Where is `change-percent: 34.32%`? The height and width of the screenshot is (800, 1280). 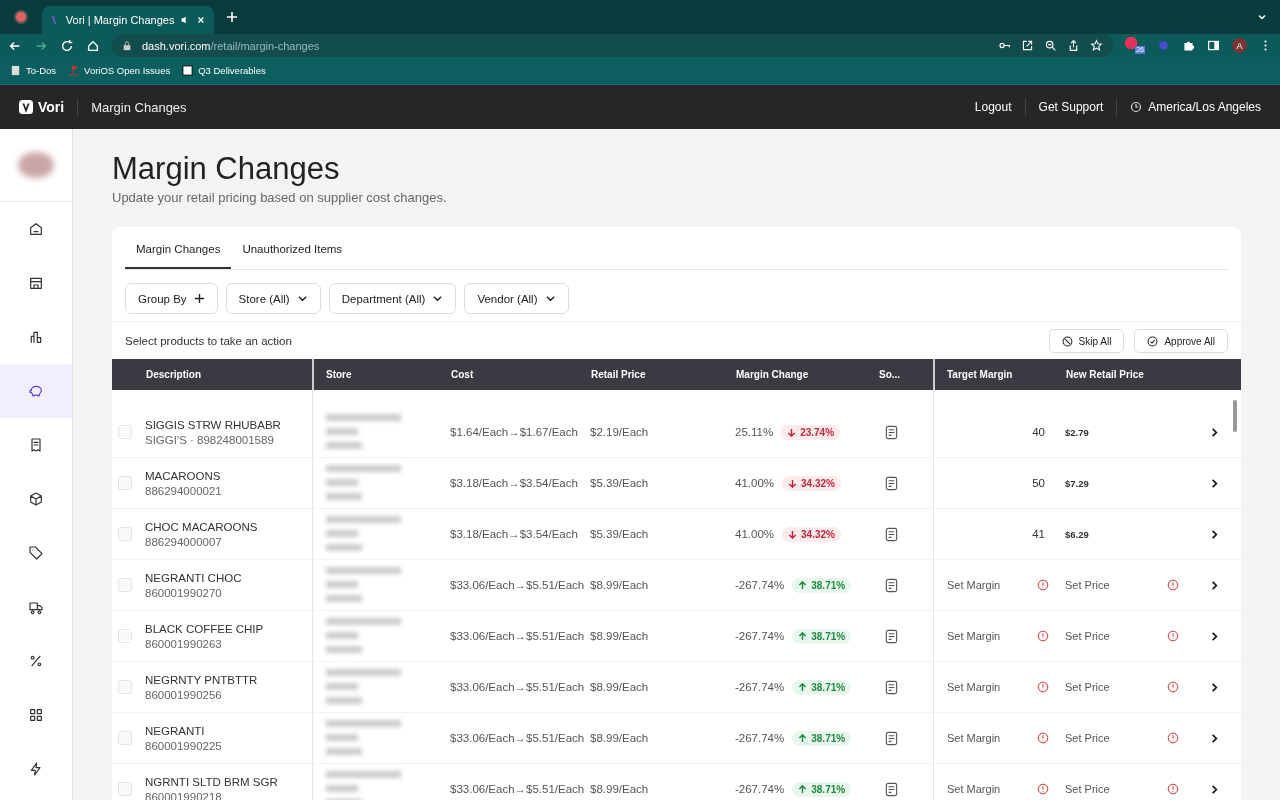 change-percent: 34.32% is located at coordinates (818, 483).